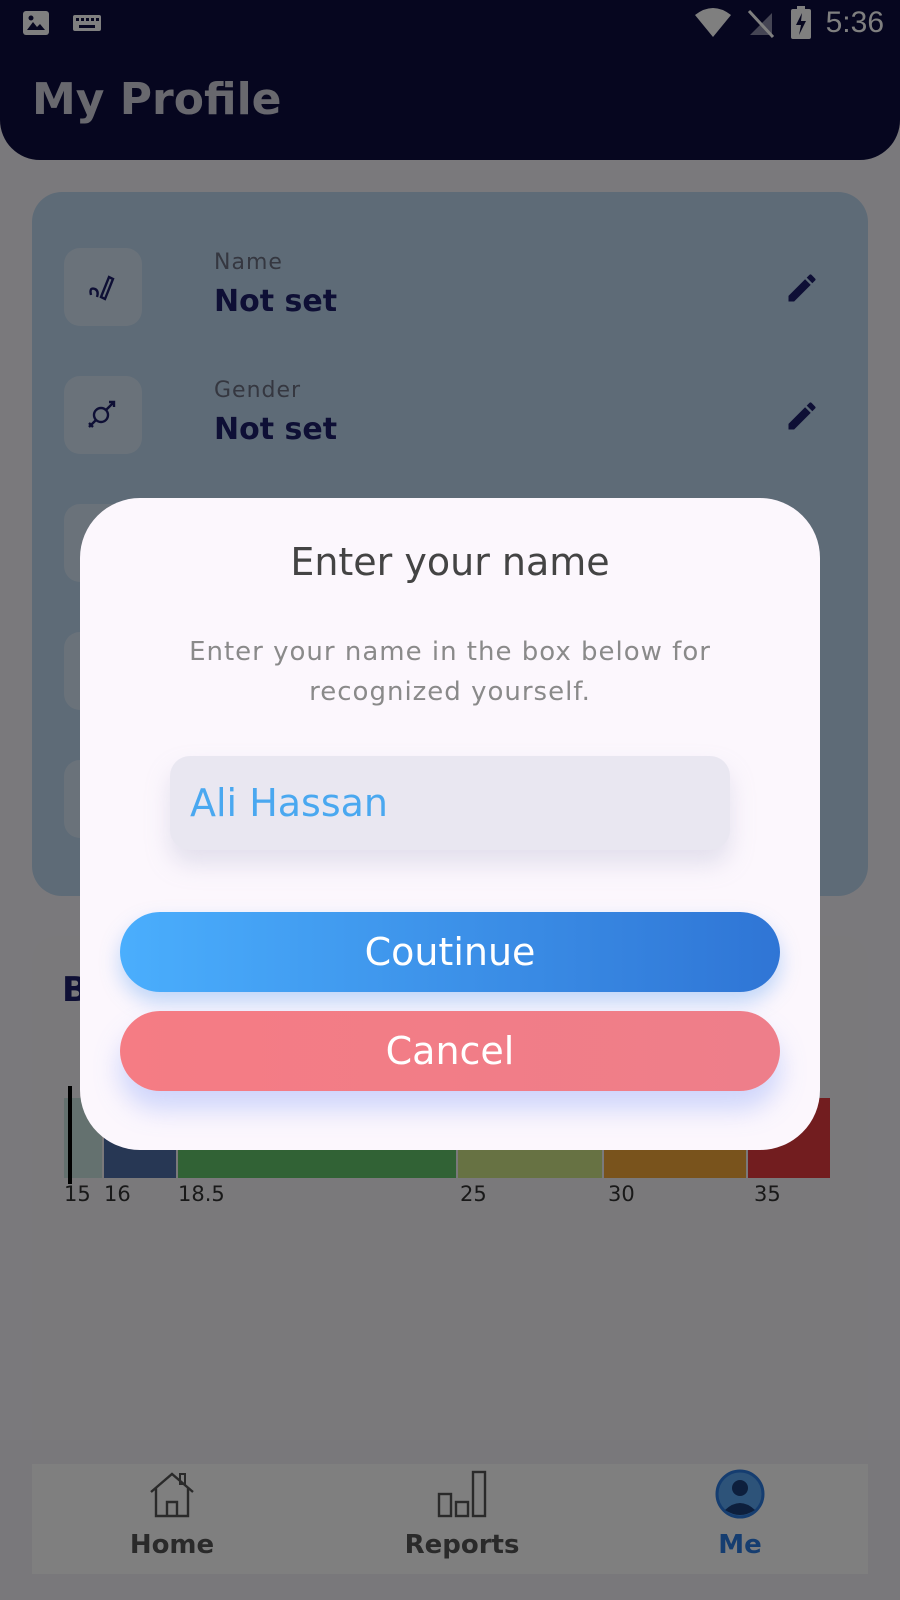  Describe the element at coordinates (450, 803) in the screenshot. I see `name-input` at that location.